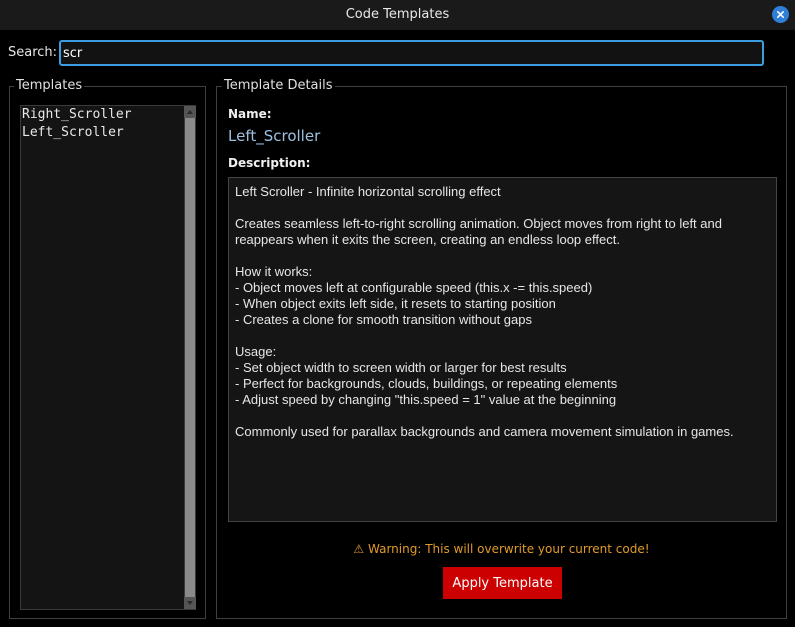  What do you see at coordinates (269, 163) in the screenshot?
I see `description-label: Description:` at bounding box center [269, 163].